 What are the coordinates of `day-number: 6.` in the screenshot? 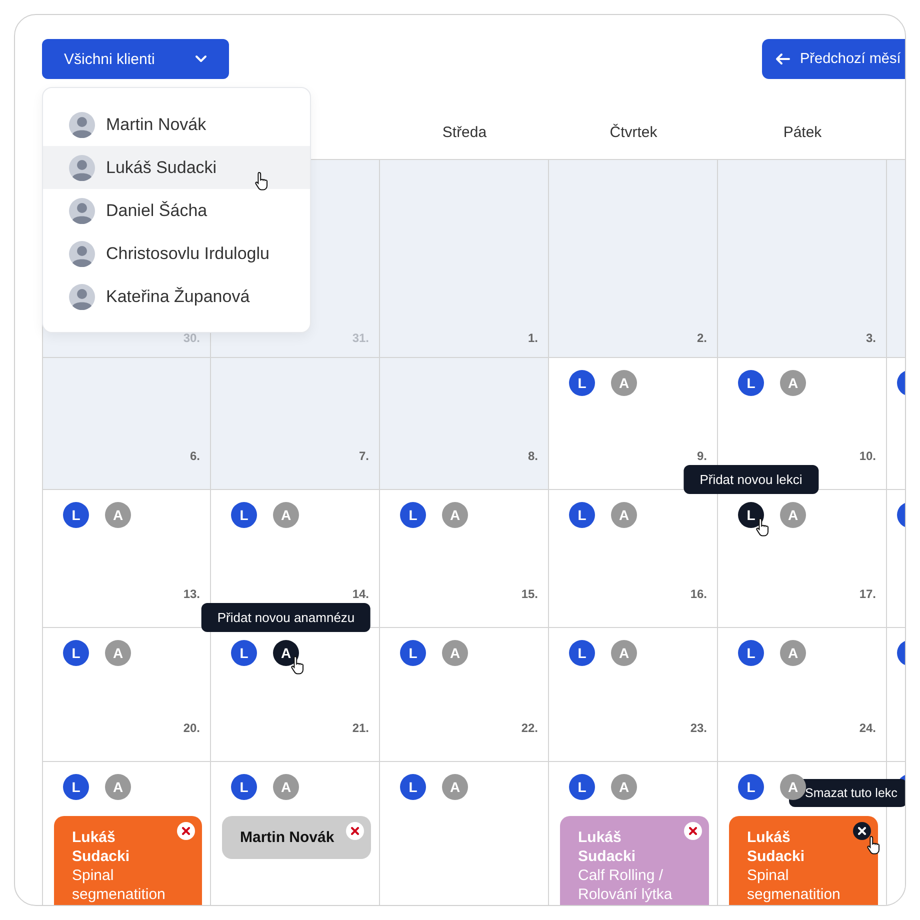 It's located at (195, 456).